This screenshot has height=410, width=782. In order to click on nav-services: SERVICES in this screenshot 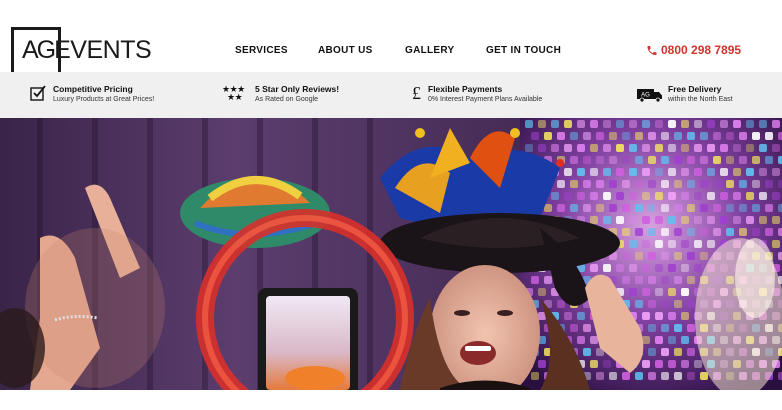, I will do `click(261, 51)`.